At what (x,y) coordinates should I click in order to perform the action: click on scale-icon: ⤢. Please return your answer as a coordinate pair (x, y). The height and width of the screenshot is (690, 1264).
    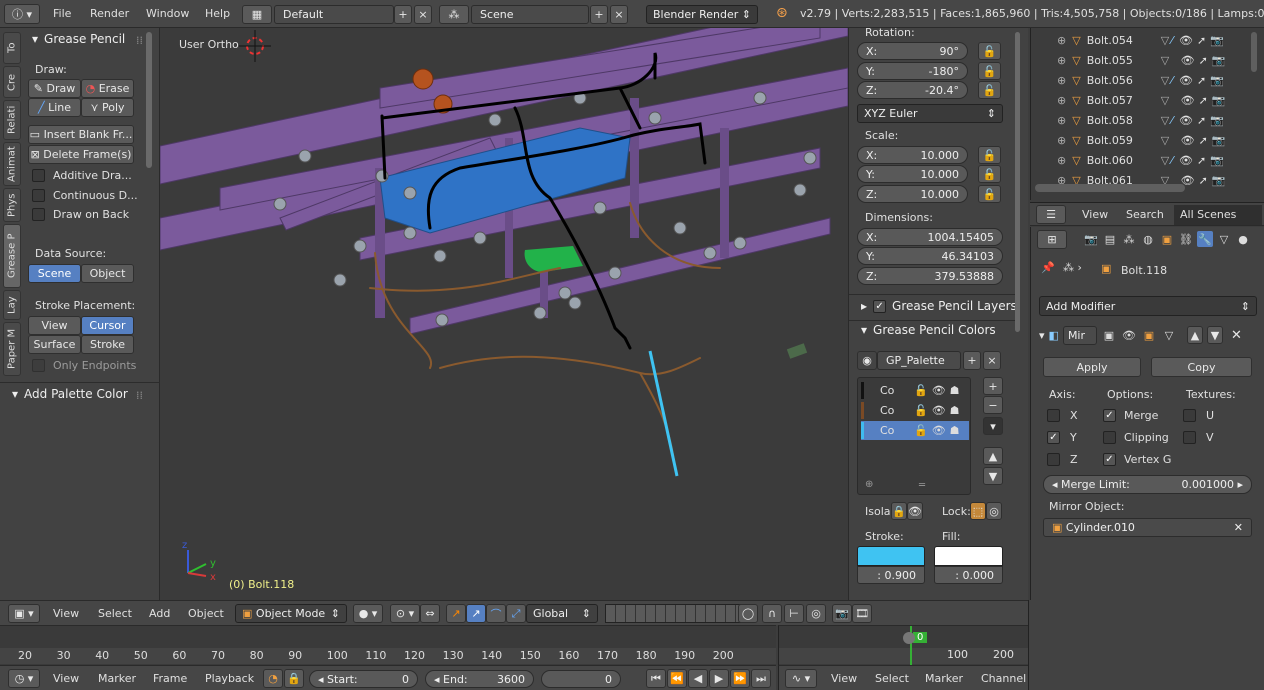
    Looking at the image, I should click on (516, 613).